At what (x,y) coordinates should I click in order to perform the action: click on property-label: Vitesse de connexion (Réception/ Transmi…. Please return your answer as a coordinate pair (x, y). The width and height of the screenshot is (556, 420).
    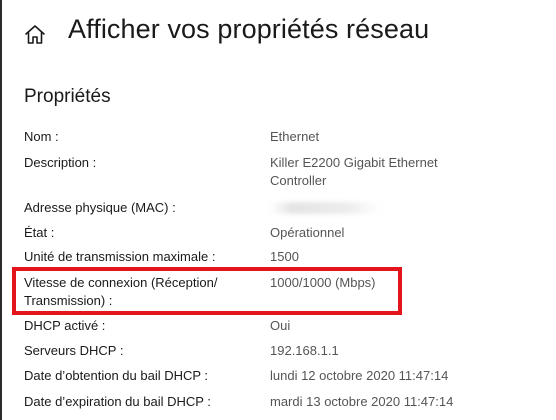
    Looking at the image, I should click on (121, 291).